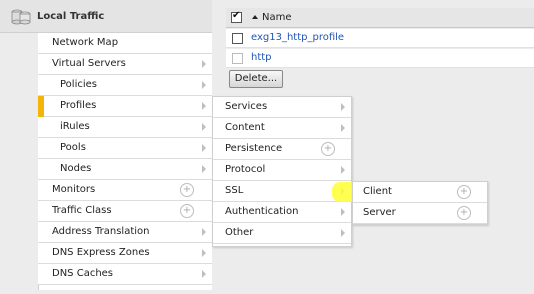  I want to click on table-row: exg13_http_profile, so click(380, 38).